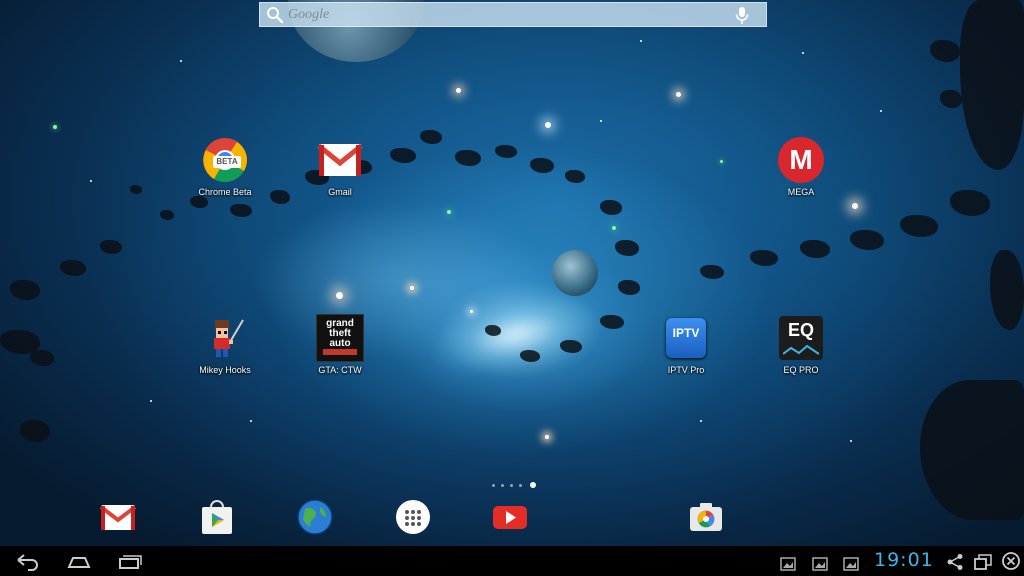 The height and width of the screenshot is (576, 1024). I want to click on youtube-icon, so click(510, 517).